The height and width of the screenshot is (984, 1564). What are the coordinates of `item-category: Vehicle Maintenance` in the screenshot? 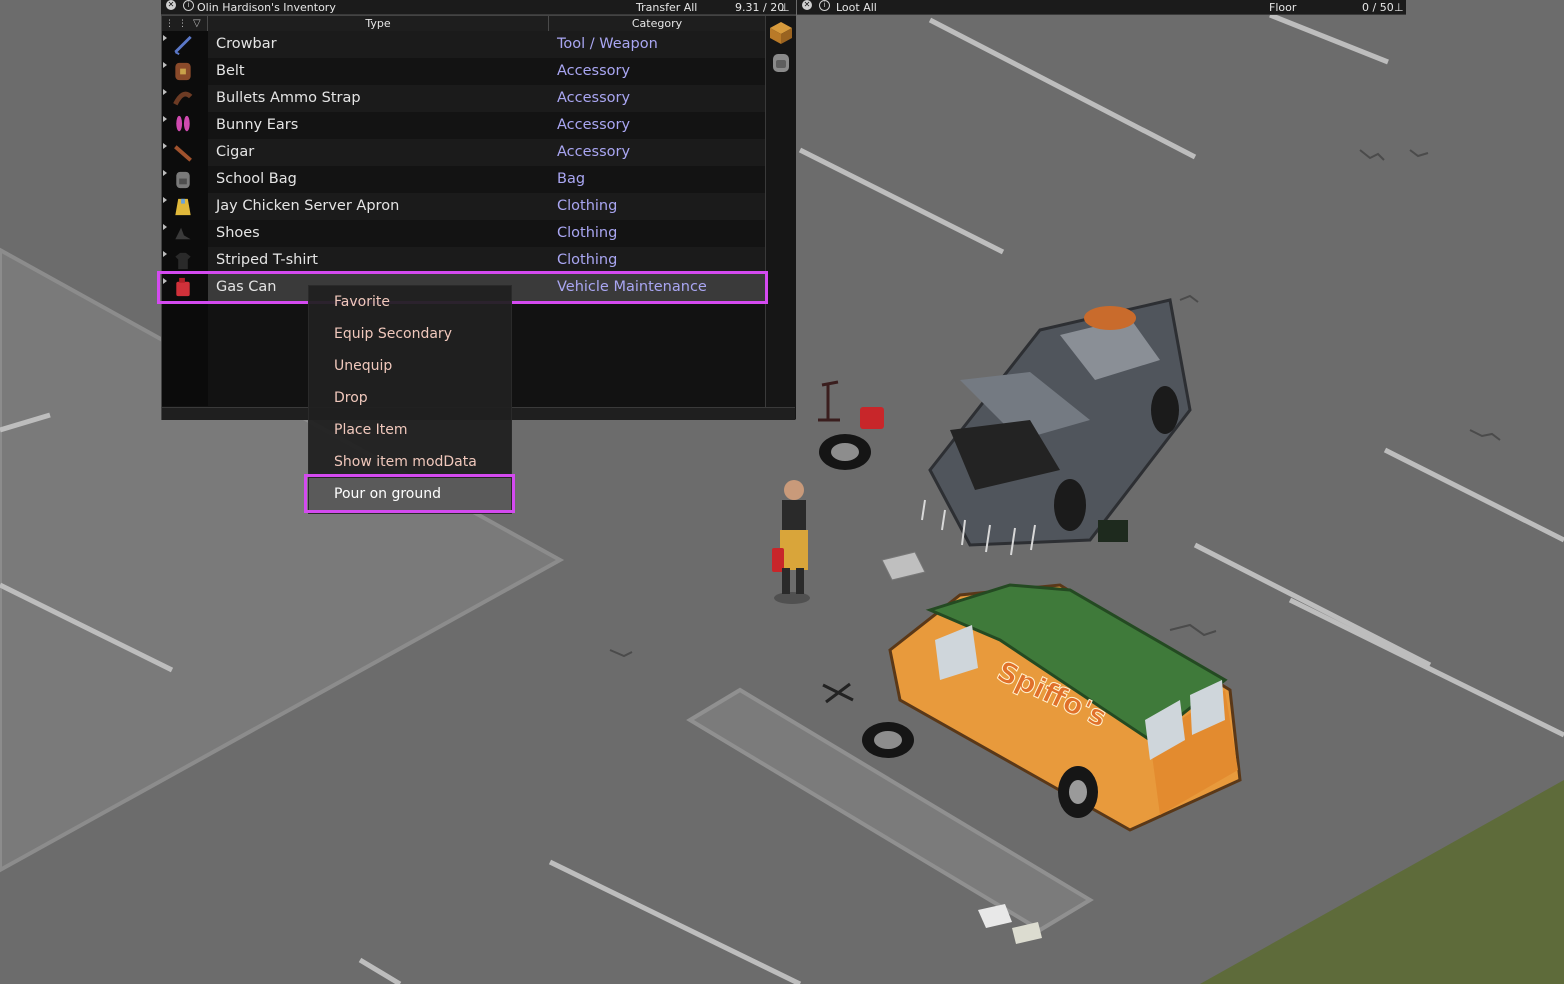 It's located at (632, 287).